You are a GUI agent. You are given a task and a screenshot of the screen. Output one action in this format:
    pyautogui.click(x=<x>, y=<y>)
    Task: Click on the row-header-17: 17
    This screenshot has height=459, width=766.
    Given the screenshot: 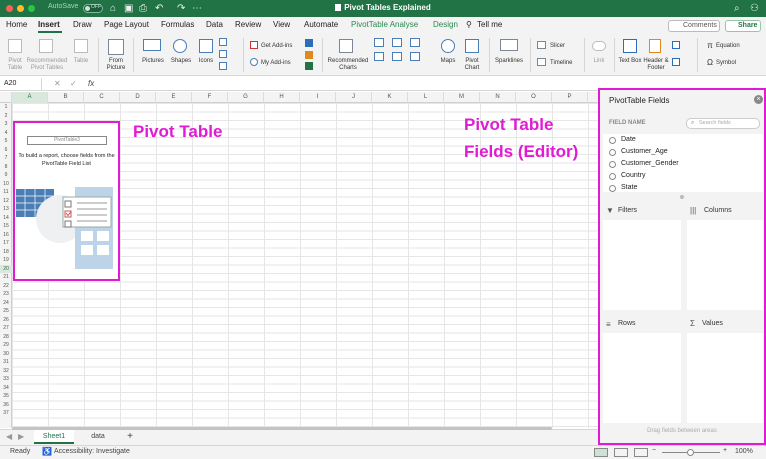 What is the action you would take?
    pyautogui.click(x=6, y=243)
    